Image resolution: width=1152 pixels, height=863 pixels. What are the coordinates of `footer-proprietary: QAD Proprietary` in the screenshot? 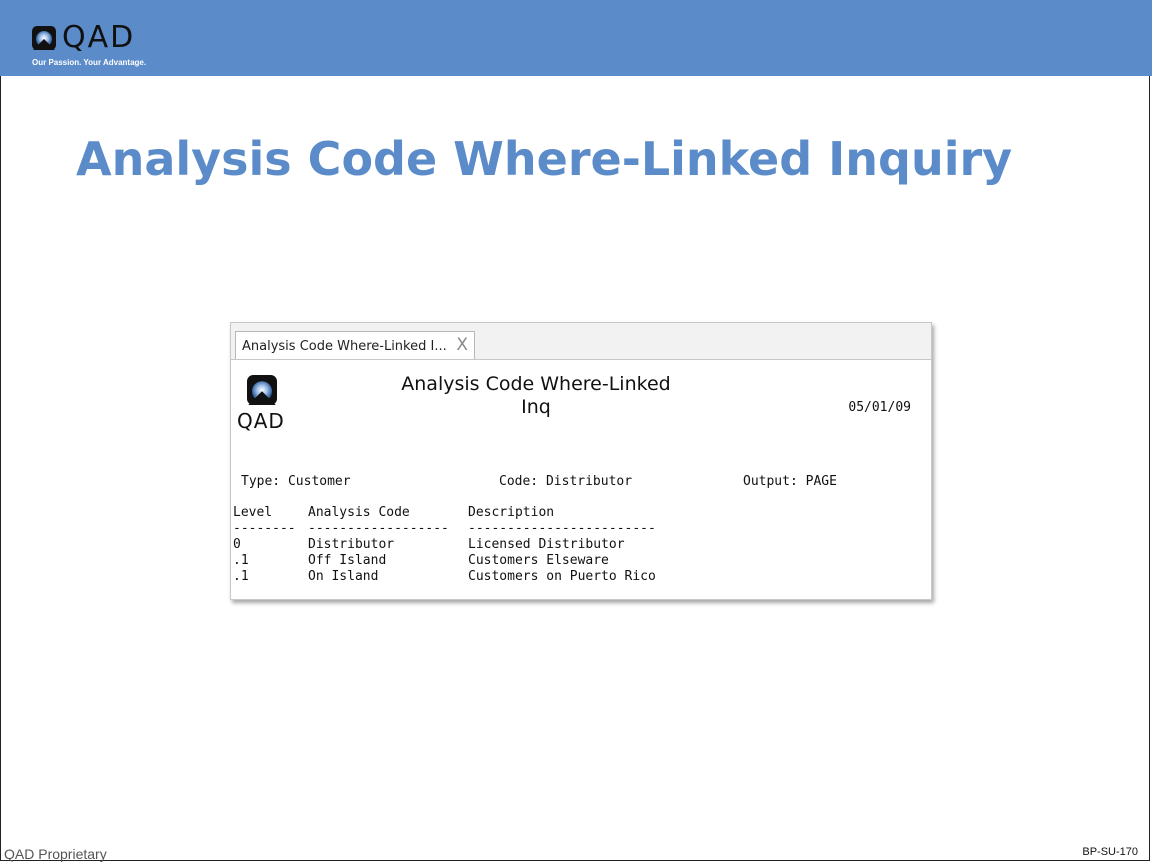 It's located at (55, 854).